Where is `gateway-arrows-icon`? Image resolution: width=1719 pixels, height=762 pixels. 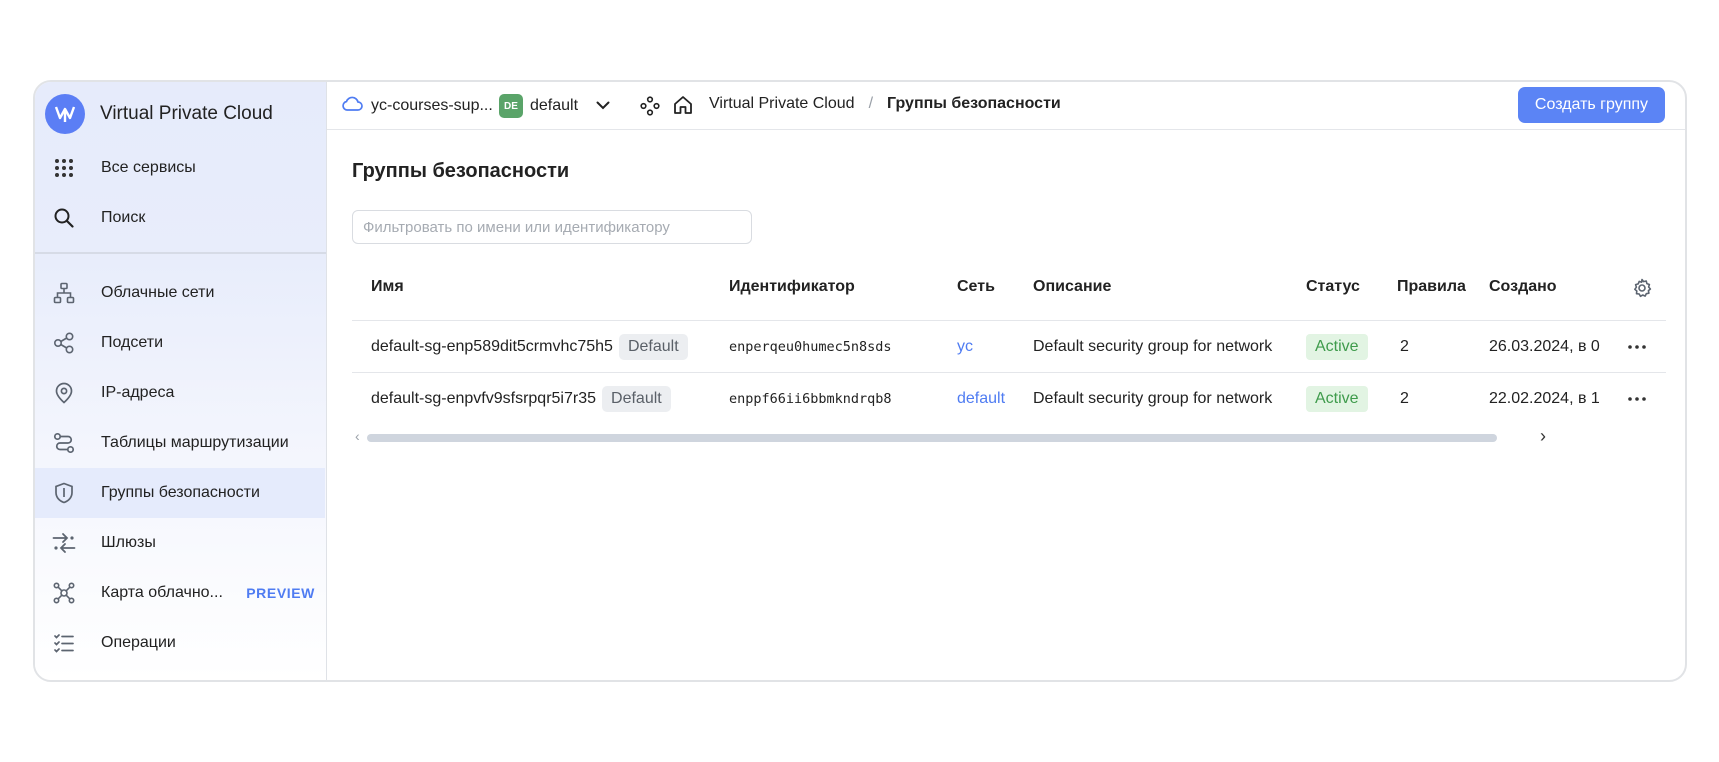 gateway-arrows-icon is located at coordinates (64, 543).